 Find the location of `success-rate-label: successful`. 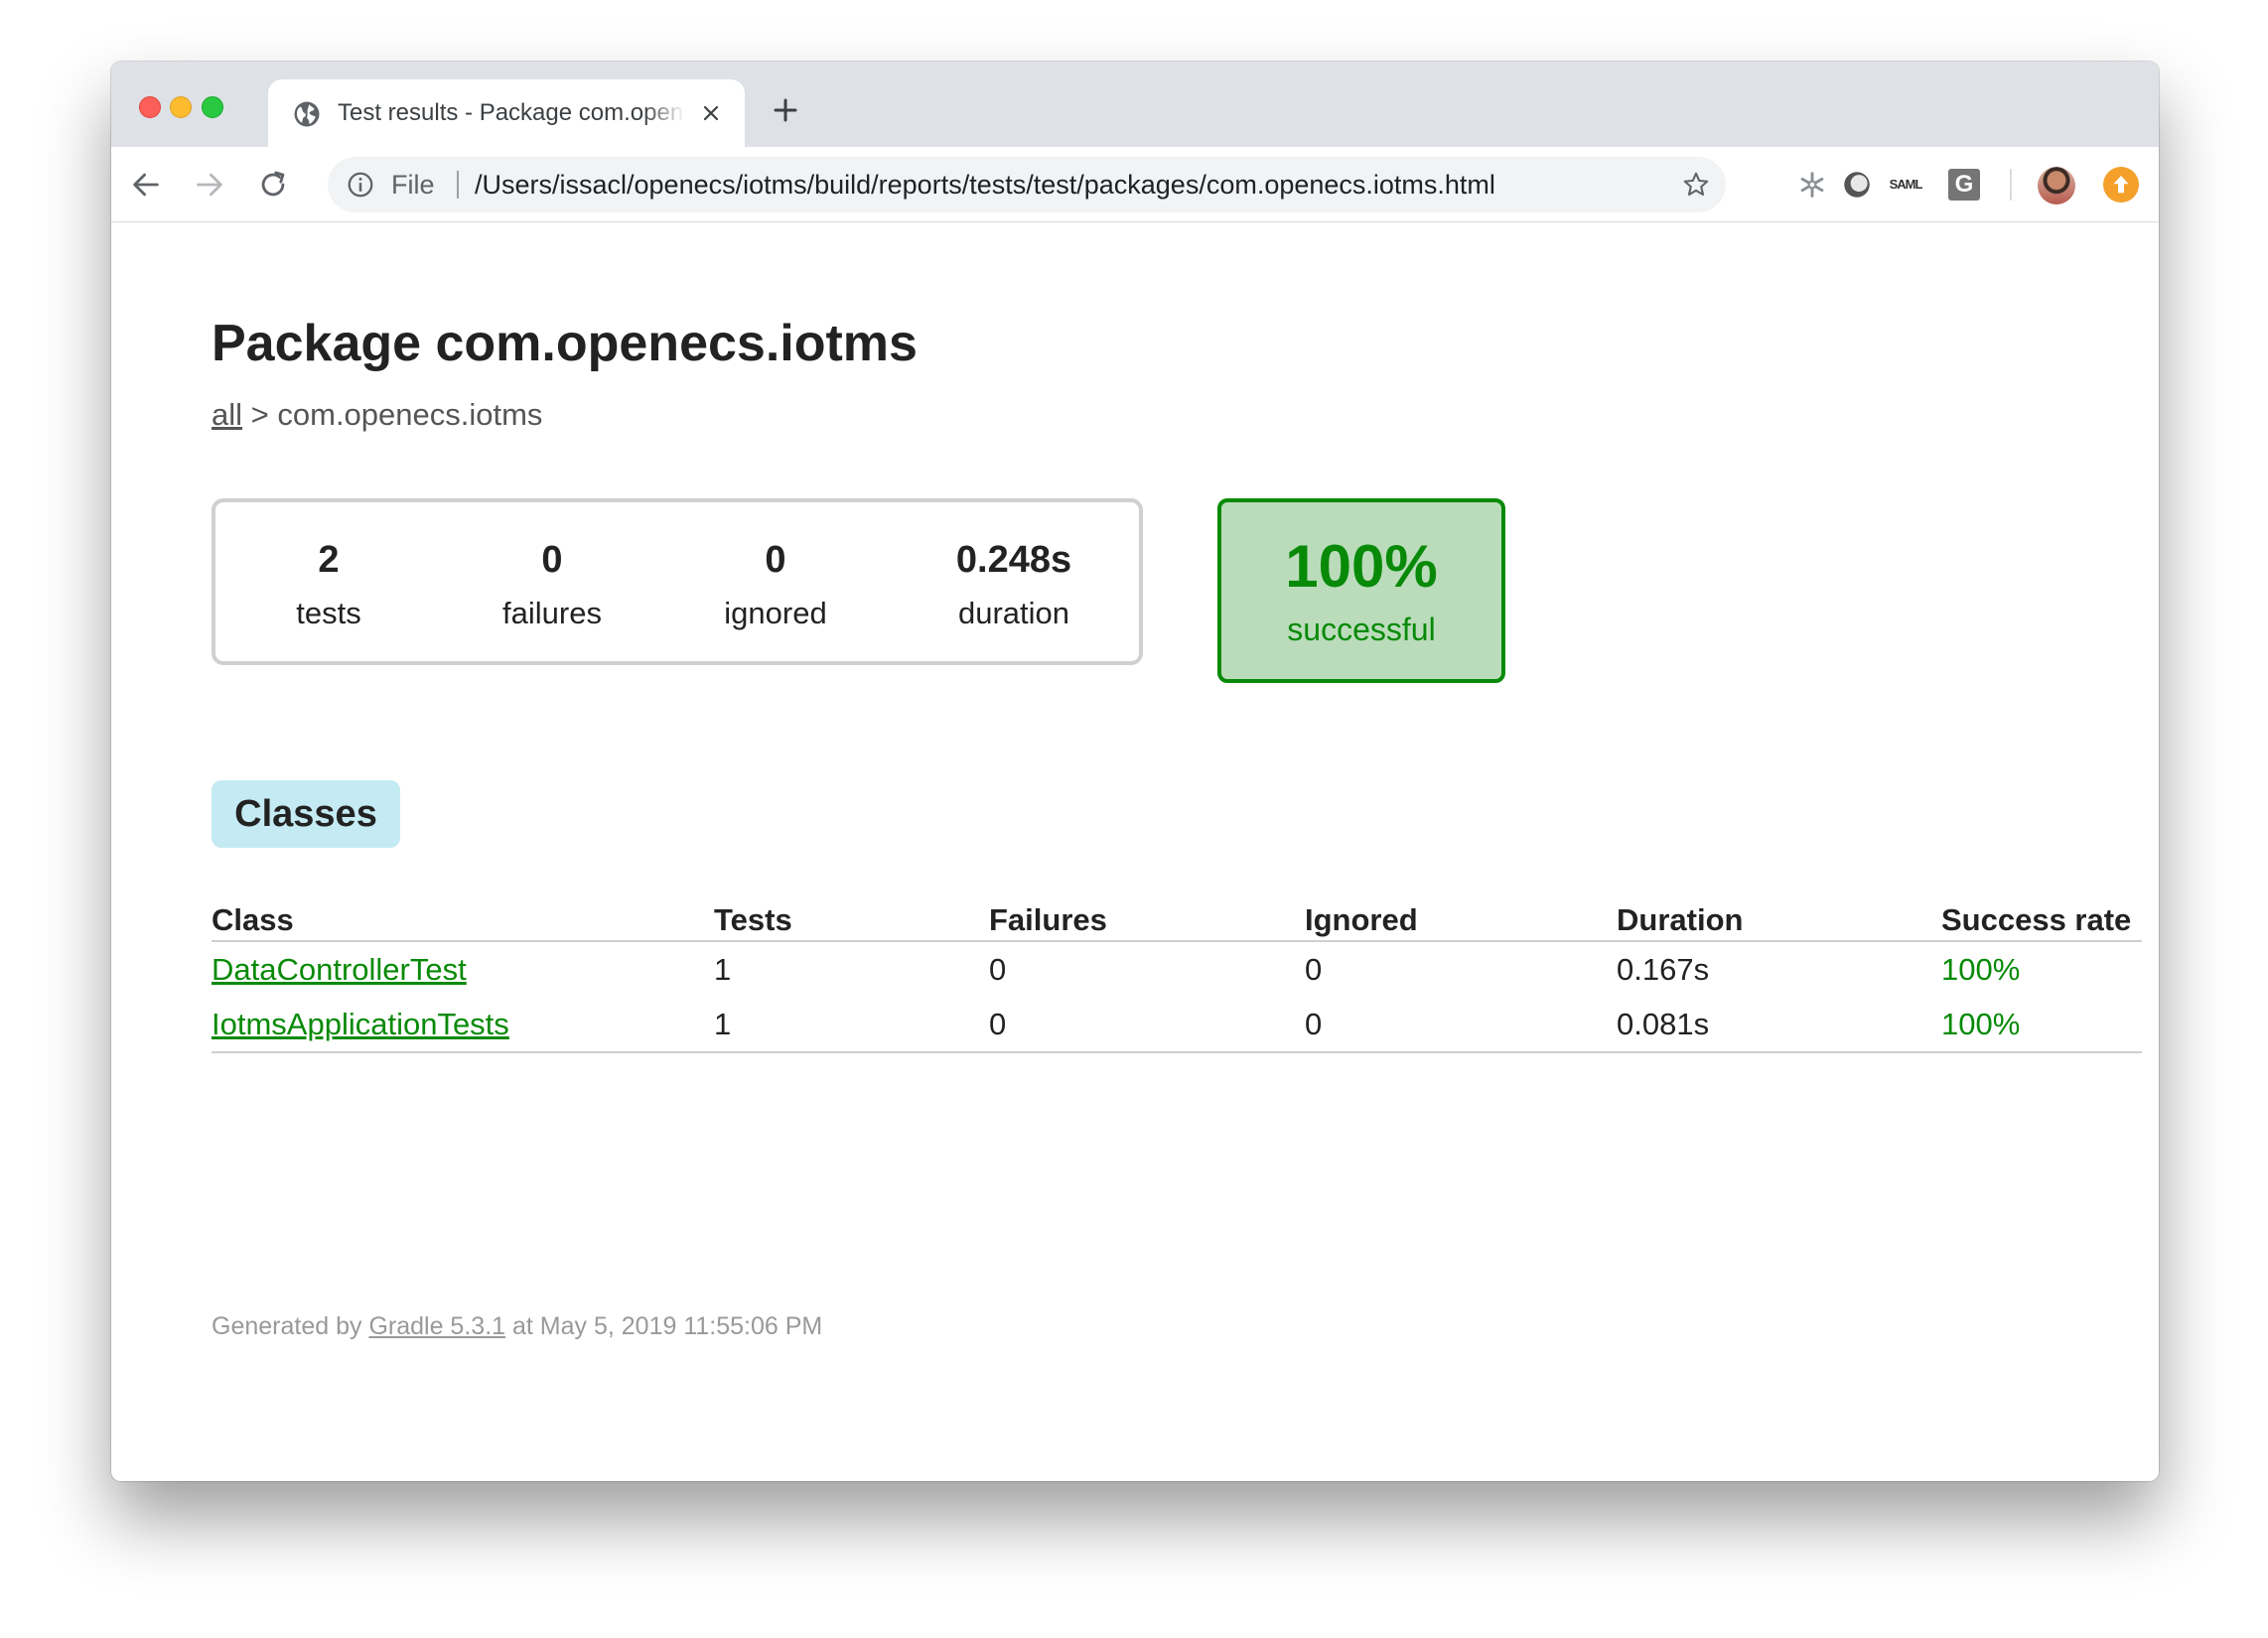

success-rate-label: successful is located at coordinates (1361, 629).